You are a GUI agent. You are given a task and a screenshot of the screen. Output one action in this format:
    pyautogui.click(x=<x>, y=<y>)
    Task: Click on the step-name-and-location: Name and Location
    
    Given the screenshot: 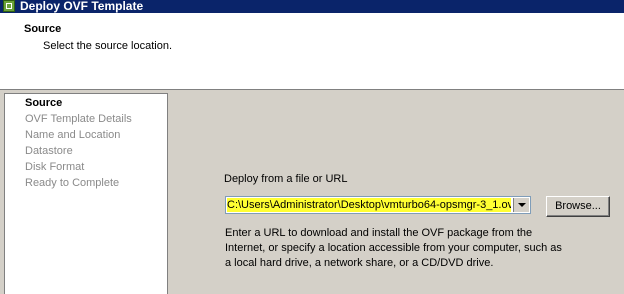 What is the action you would take?
    pyautogui.click(x=72, y=135)
    